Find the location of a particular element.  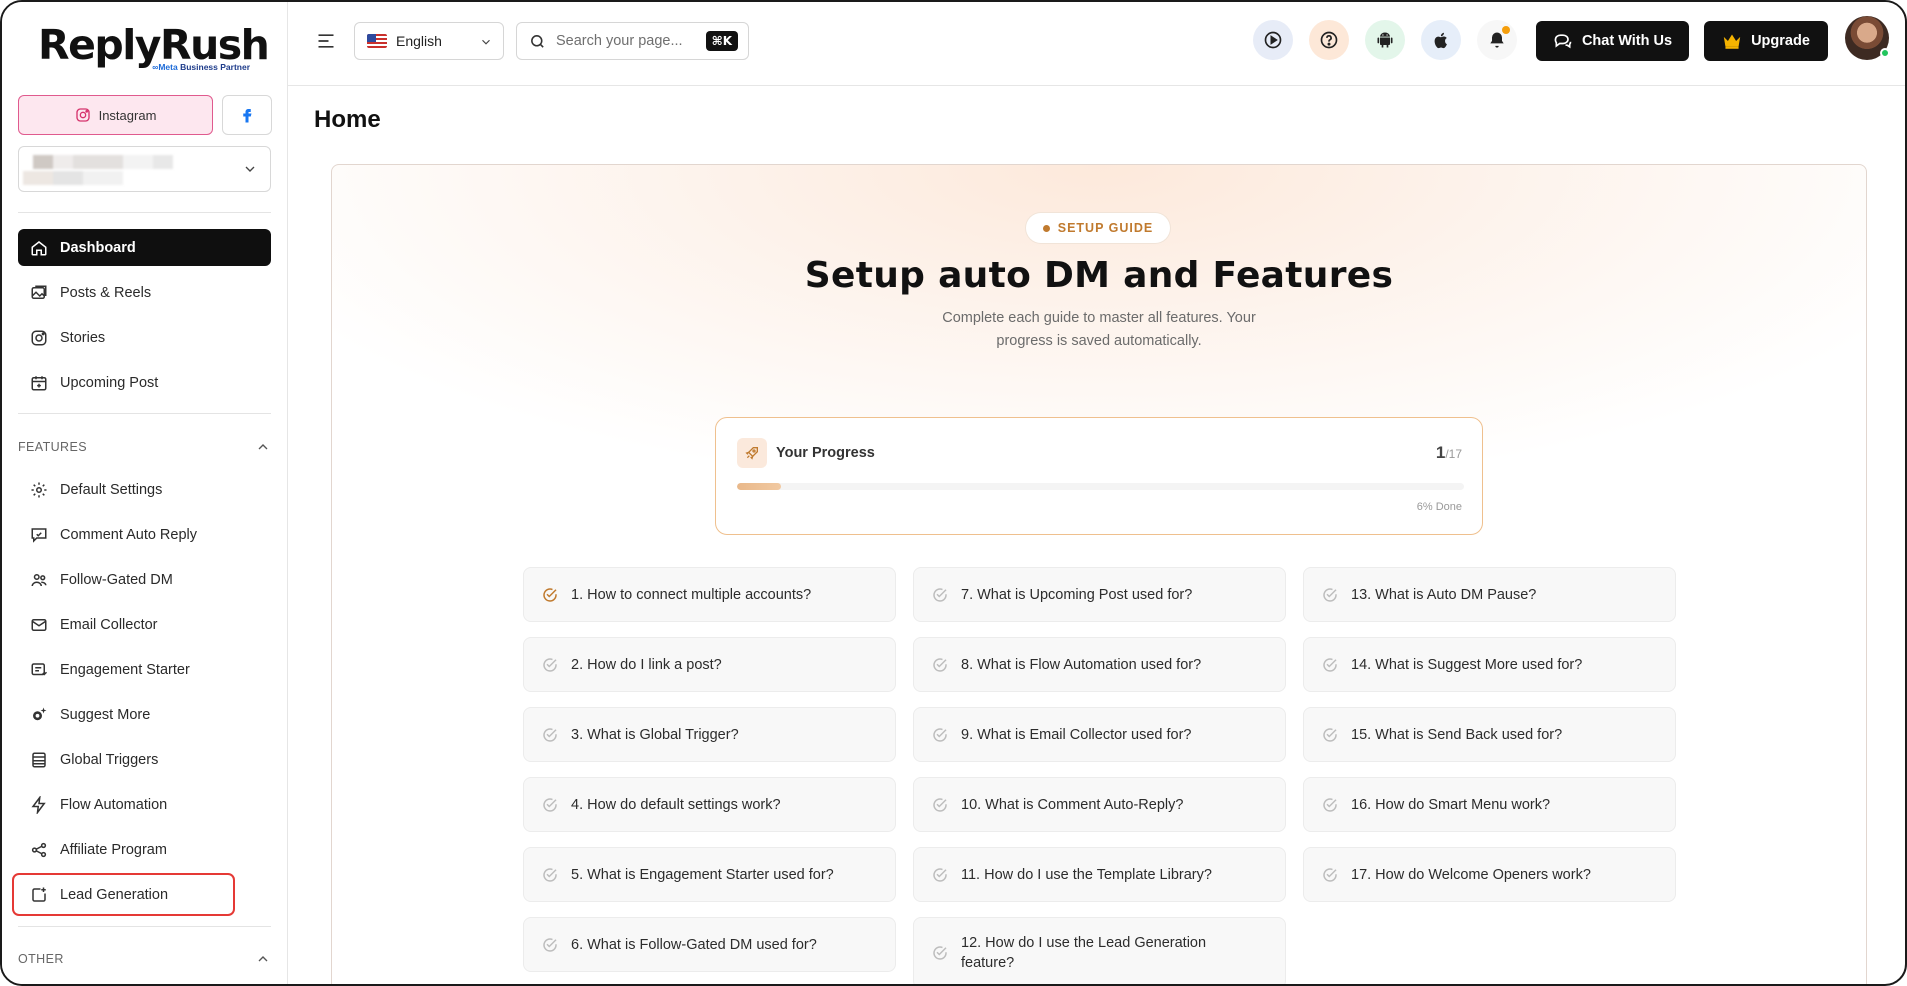

nav-follow-gated-dm: Follow-Gated DM is located at coordinates (144, 579).